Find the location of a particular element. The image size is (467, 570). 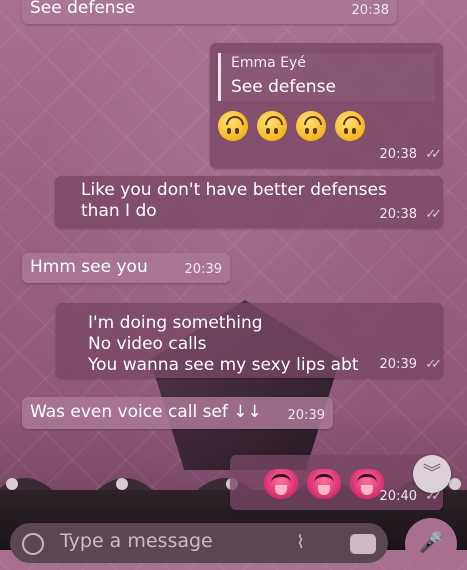

quote-text: See defense is located at coordinates (283, 87).